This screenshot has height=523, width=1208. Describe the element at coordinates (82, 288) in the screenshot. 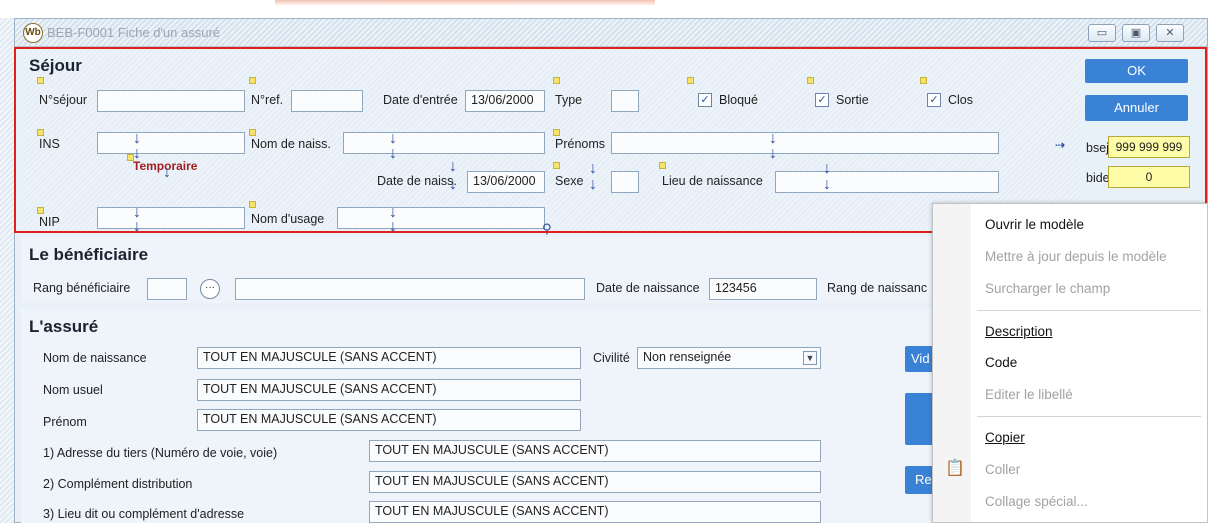

I see `rang-beneficiaire-label: Rang bénéficiaire` at that location.